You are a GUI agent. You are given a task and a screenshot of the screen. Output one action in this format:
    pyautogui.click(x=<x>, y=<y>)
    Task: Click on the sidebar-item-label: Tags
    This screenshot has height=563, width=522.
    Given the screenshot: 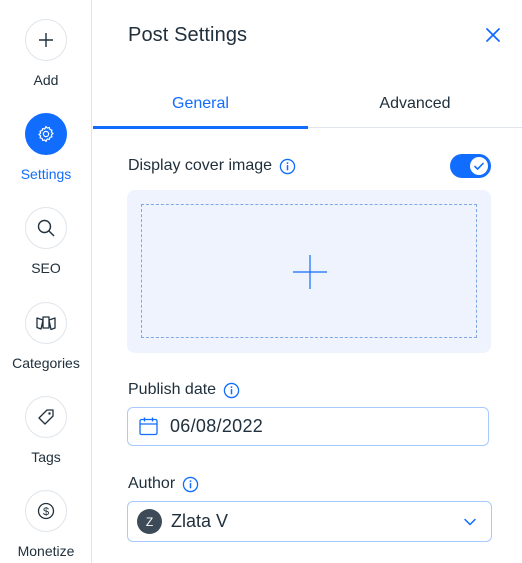 What is the action you would take?
    pyautogui.click(x=46, y=457)
    